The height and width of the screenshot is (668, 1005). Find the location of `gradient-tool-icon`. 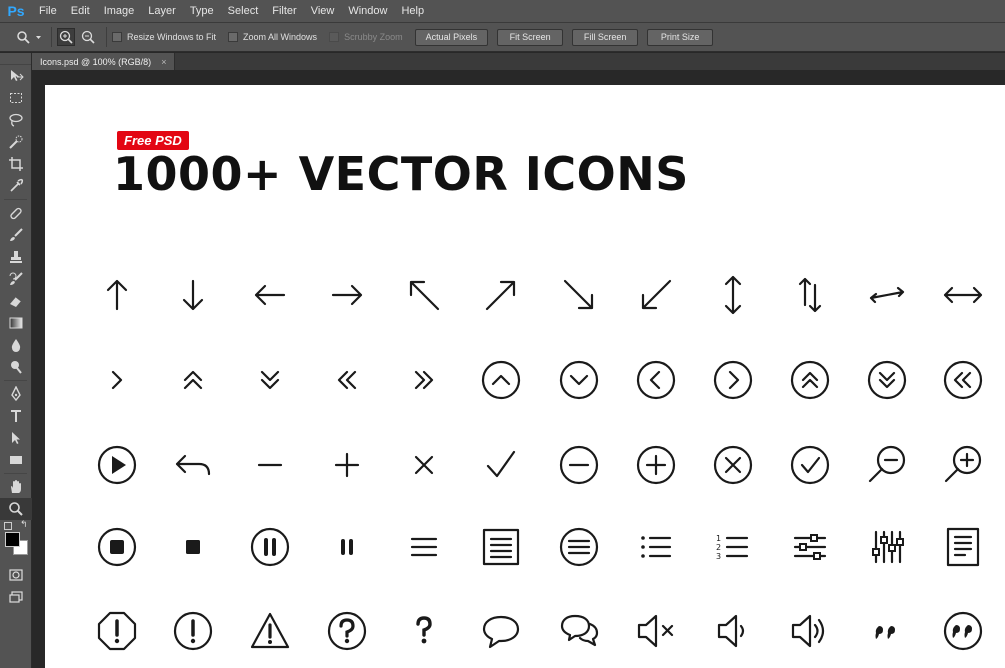

gradient-tool-icon is located at coordinates (16, 323).